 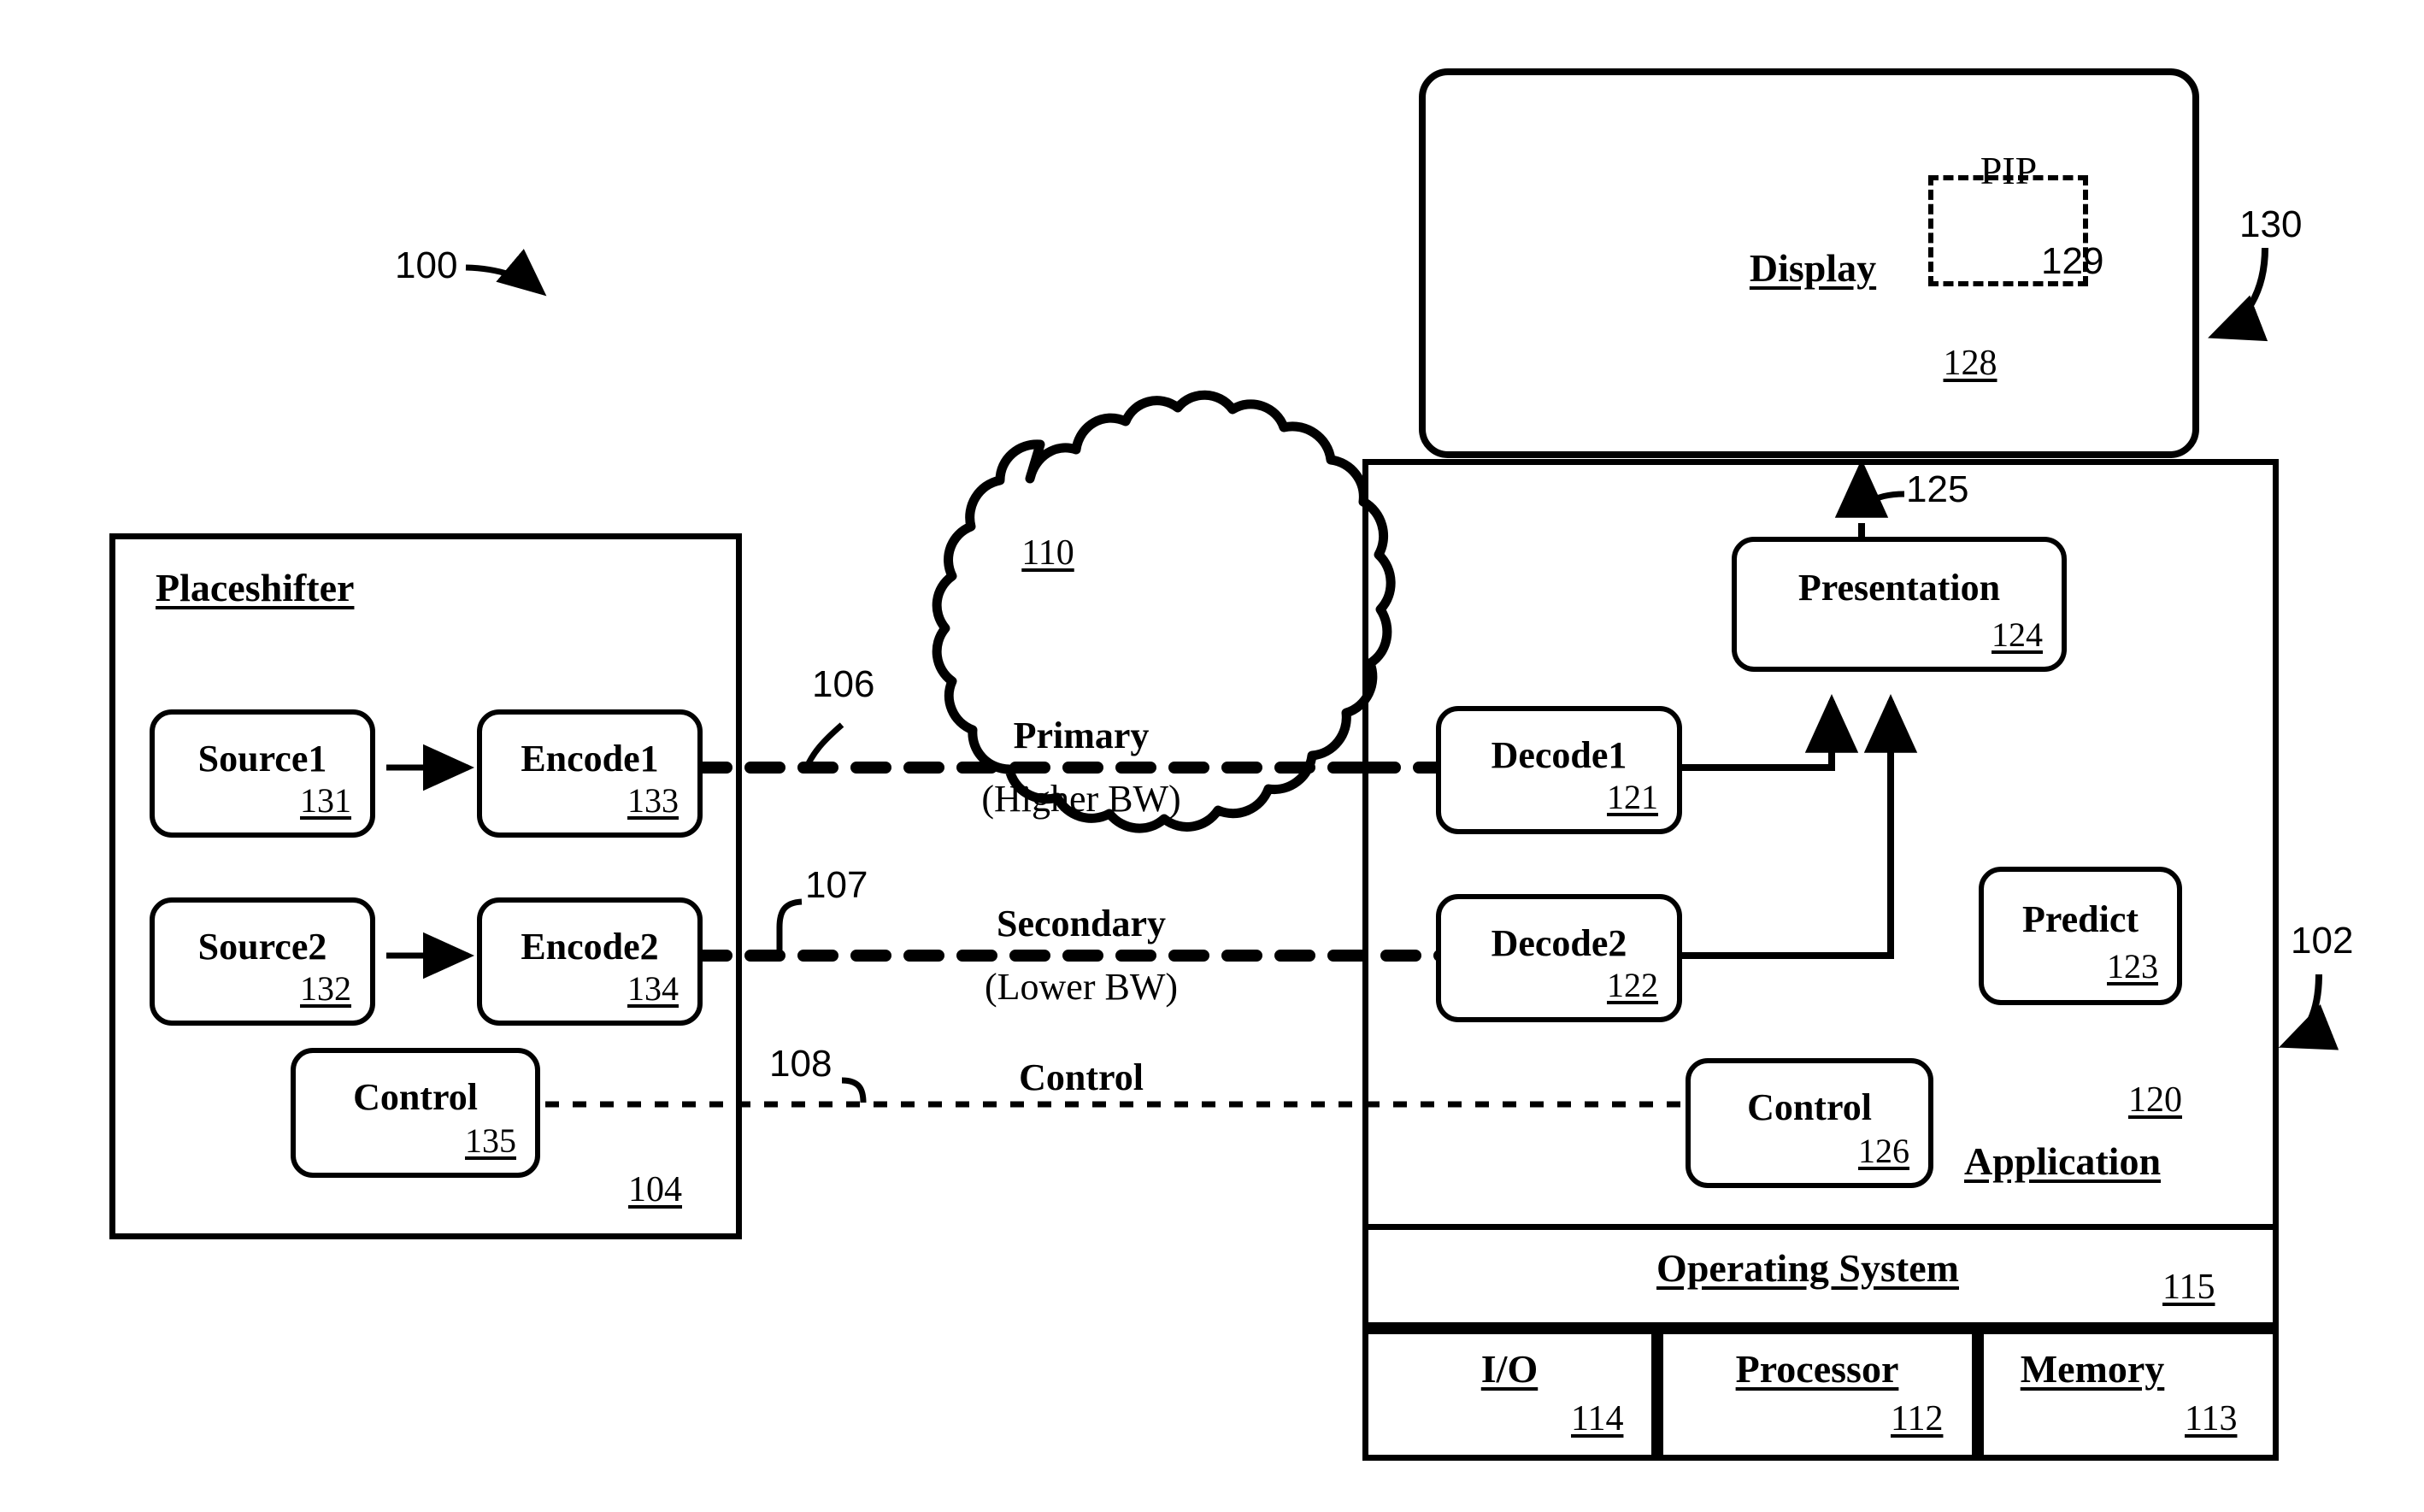 What do you see at coordinates (2063, 1161) in the screenshot?
I see `application-title: Application` at bounding box center [2063, 1161].